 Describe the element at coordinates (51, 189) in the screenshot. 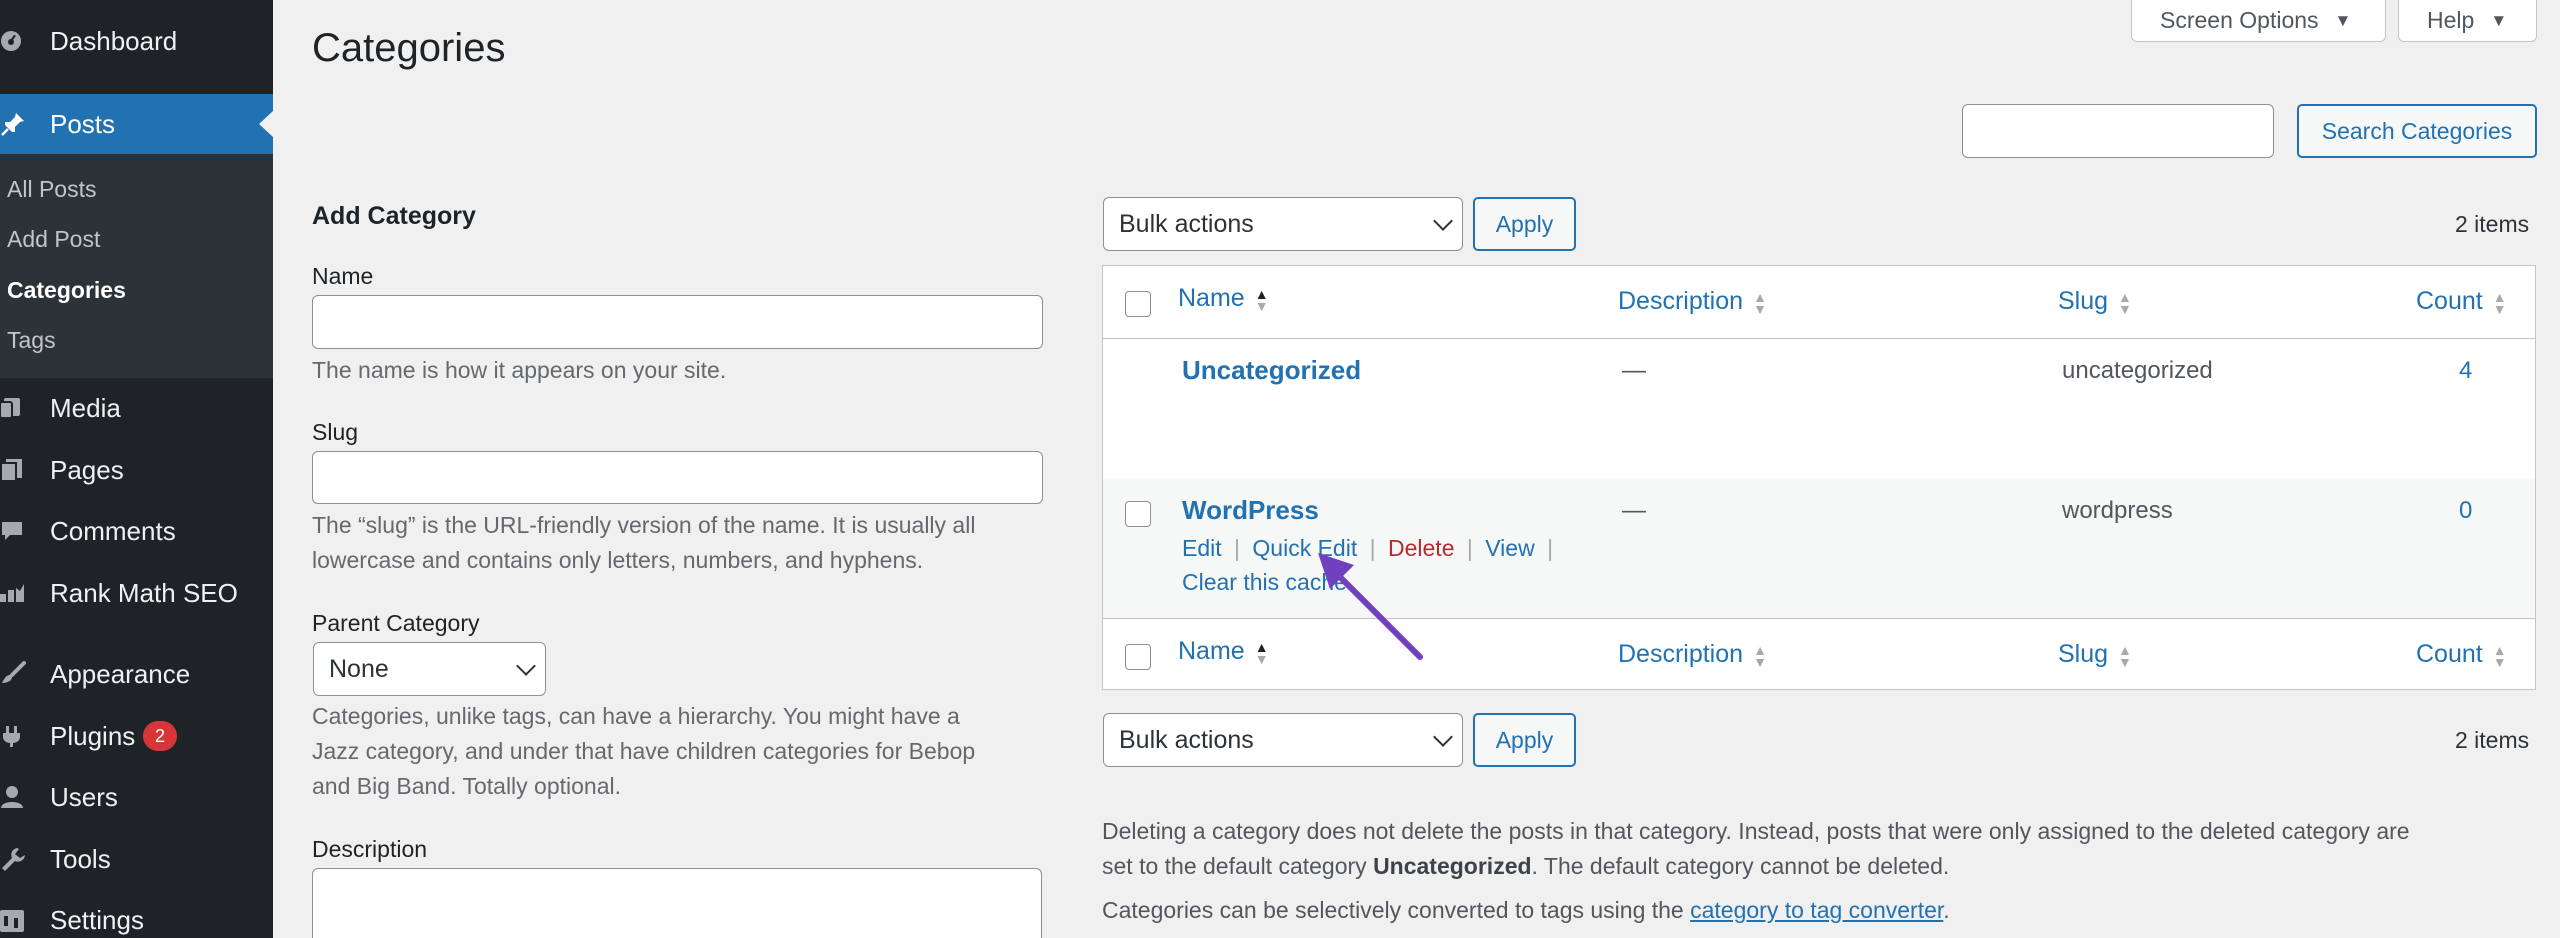

I see `submenu-all-posts: All Posts` at that location.